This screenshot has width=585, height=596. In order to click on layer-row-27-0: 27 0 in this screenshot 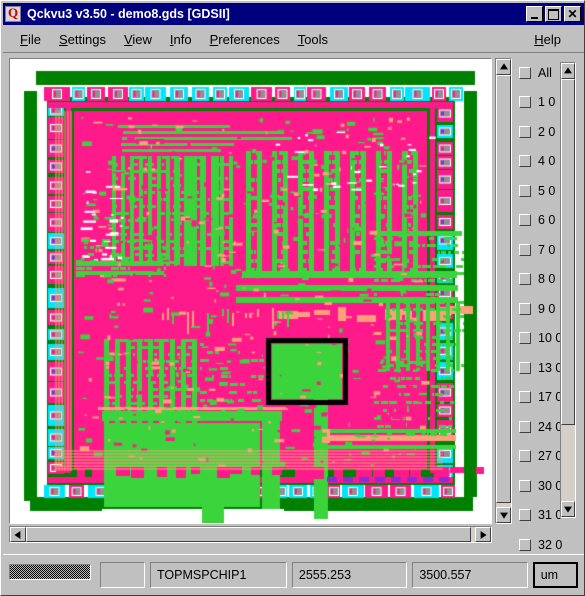, I will do `click(539, 457)`.